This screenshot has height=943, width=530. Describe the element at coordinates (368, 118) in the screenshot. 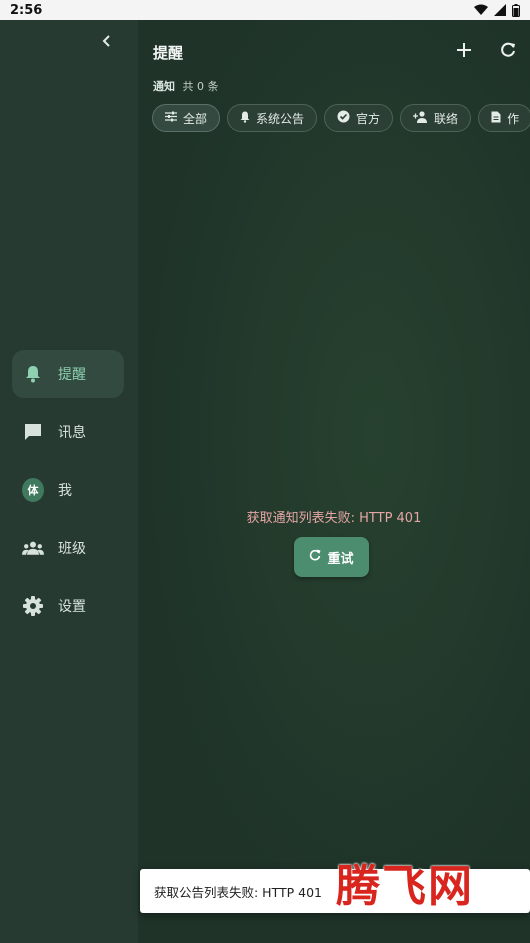

I see `chip-label: 官方` at that location.